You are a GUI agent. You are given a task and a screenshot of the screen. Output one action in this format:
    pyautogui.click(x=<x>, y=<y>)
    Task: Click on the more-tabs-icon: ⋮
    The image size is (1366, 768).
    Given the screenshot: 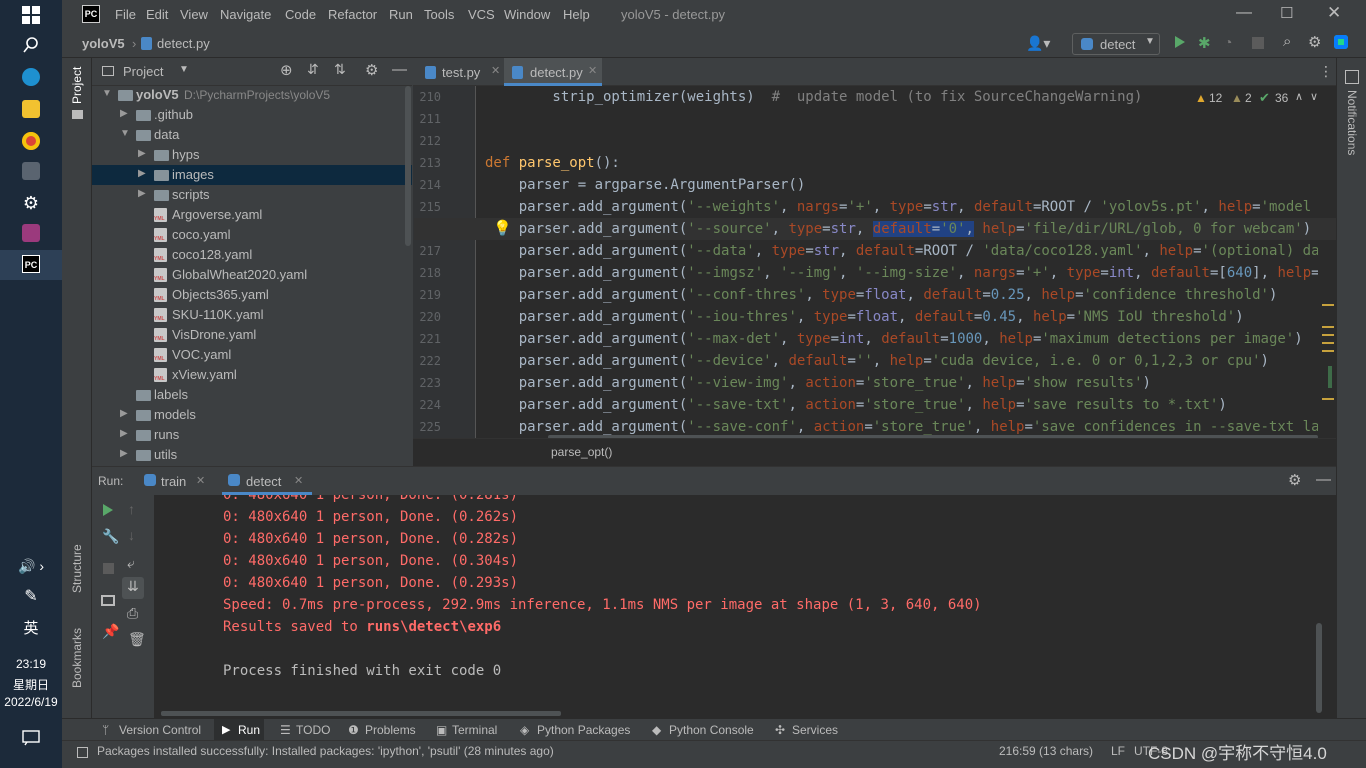 What is the action you would take?
    pyautogui.click(x=1326, y=71)
    